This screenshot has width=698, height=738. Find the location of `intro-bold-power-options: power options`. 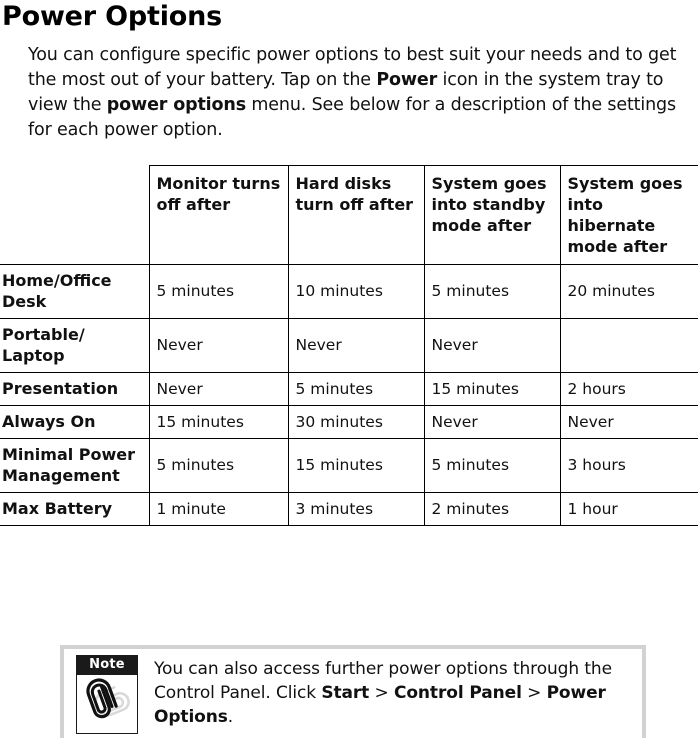

intro-bold-power-options: power options is located at coordinates (176, 105).